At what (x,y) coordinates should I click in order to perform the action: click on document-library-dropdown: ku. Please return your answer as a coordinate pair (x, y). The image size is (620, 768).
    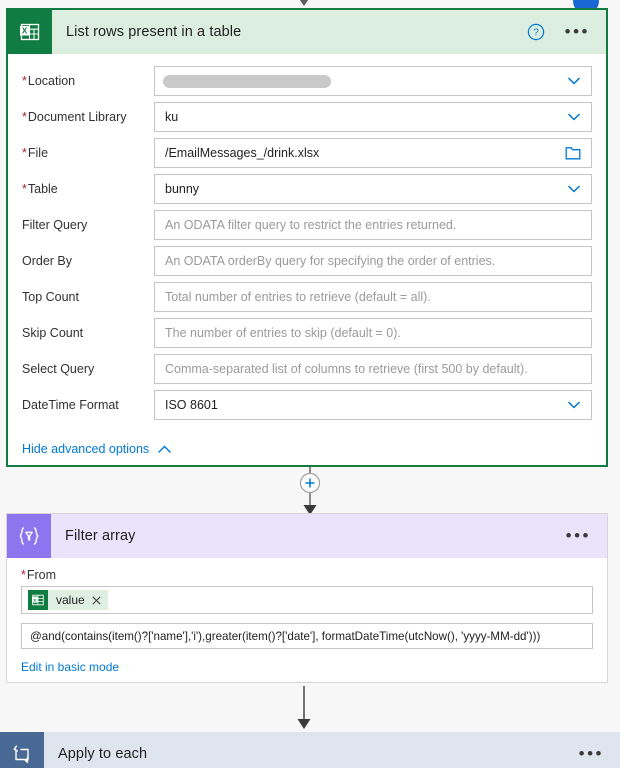
    Looking at the image, I should click on (373, 117).